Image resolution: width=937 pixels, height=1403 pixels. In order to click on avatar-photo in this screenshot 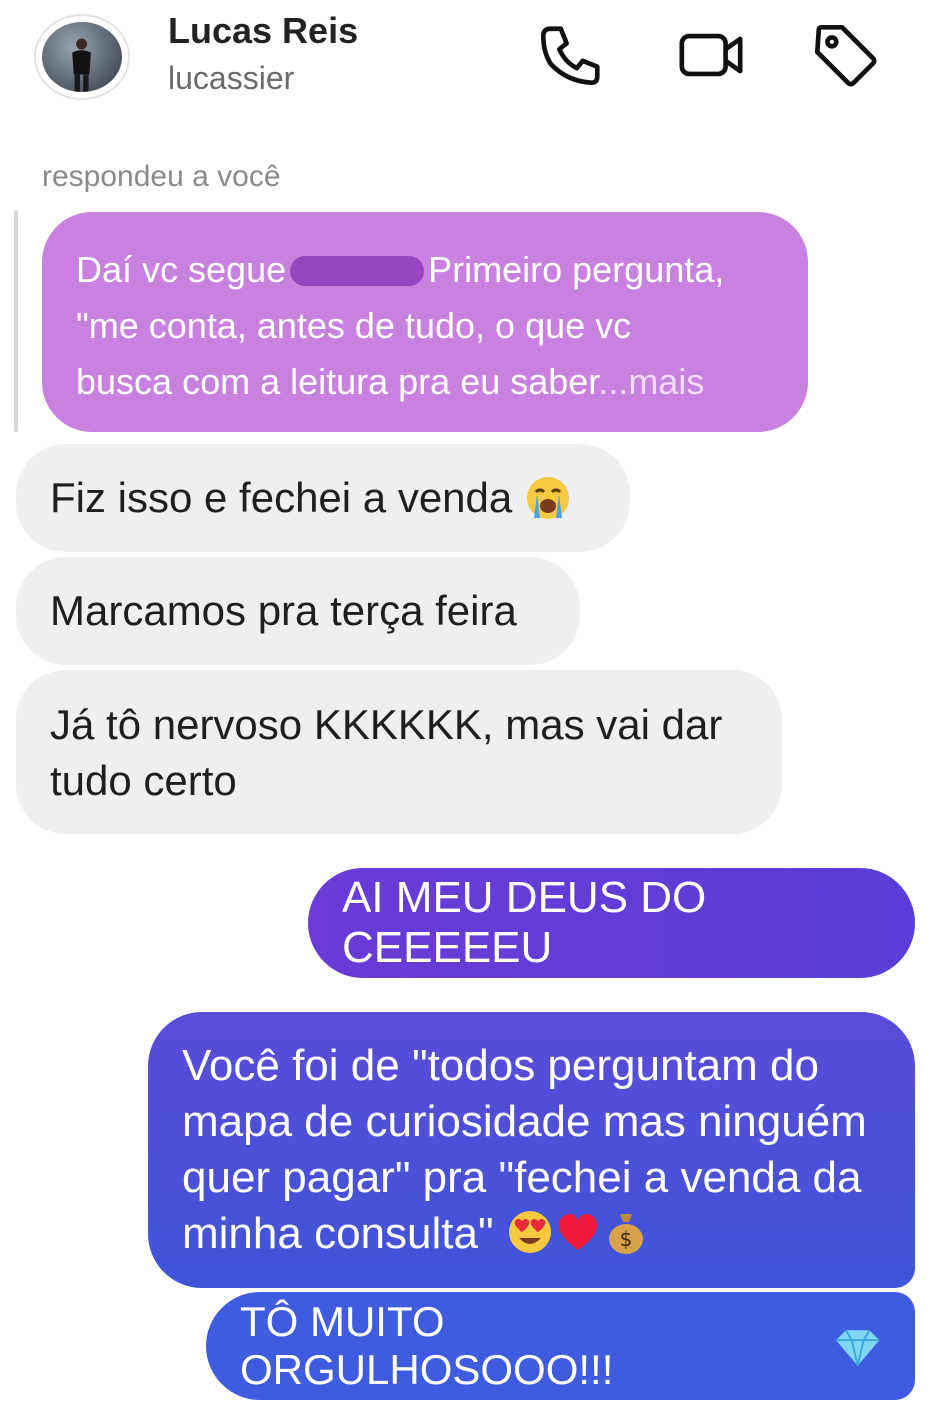, I will do `click(82, 57)`.